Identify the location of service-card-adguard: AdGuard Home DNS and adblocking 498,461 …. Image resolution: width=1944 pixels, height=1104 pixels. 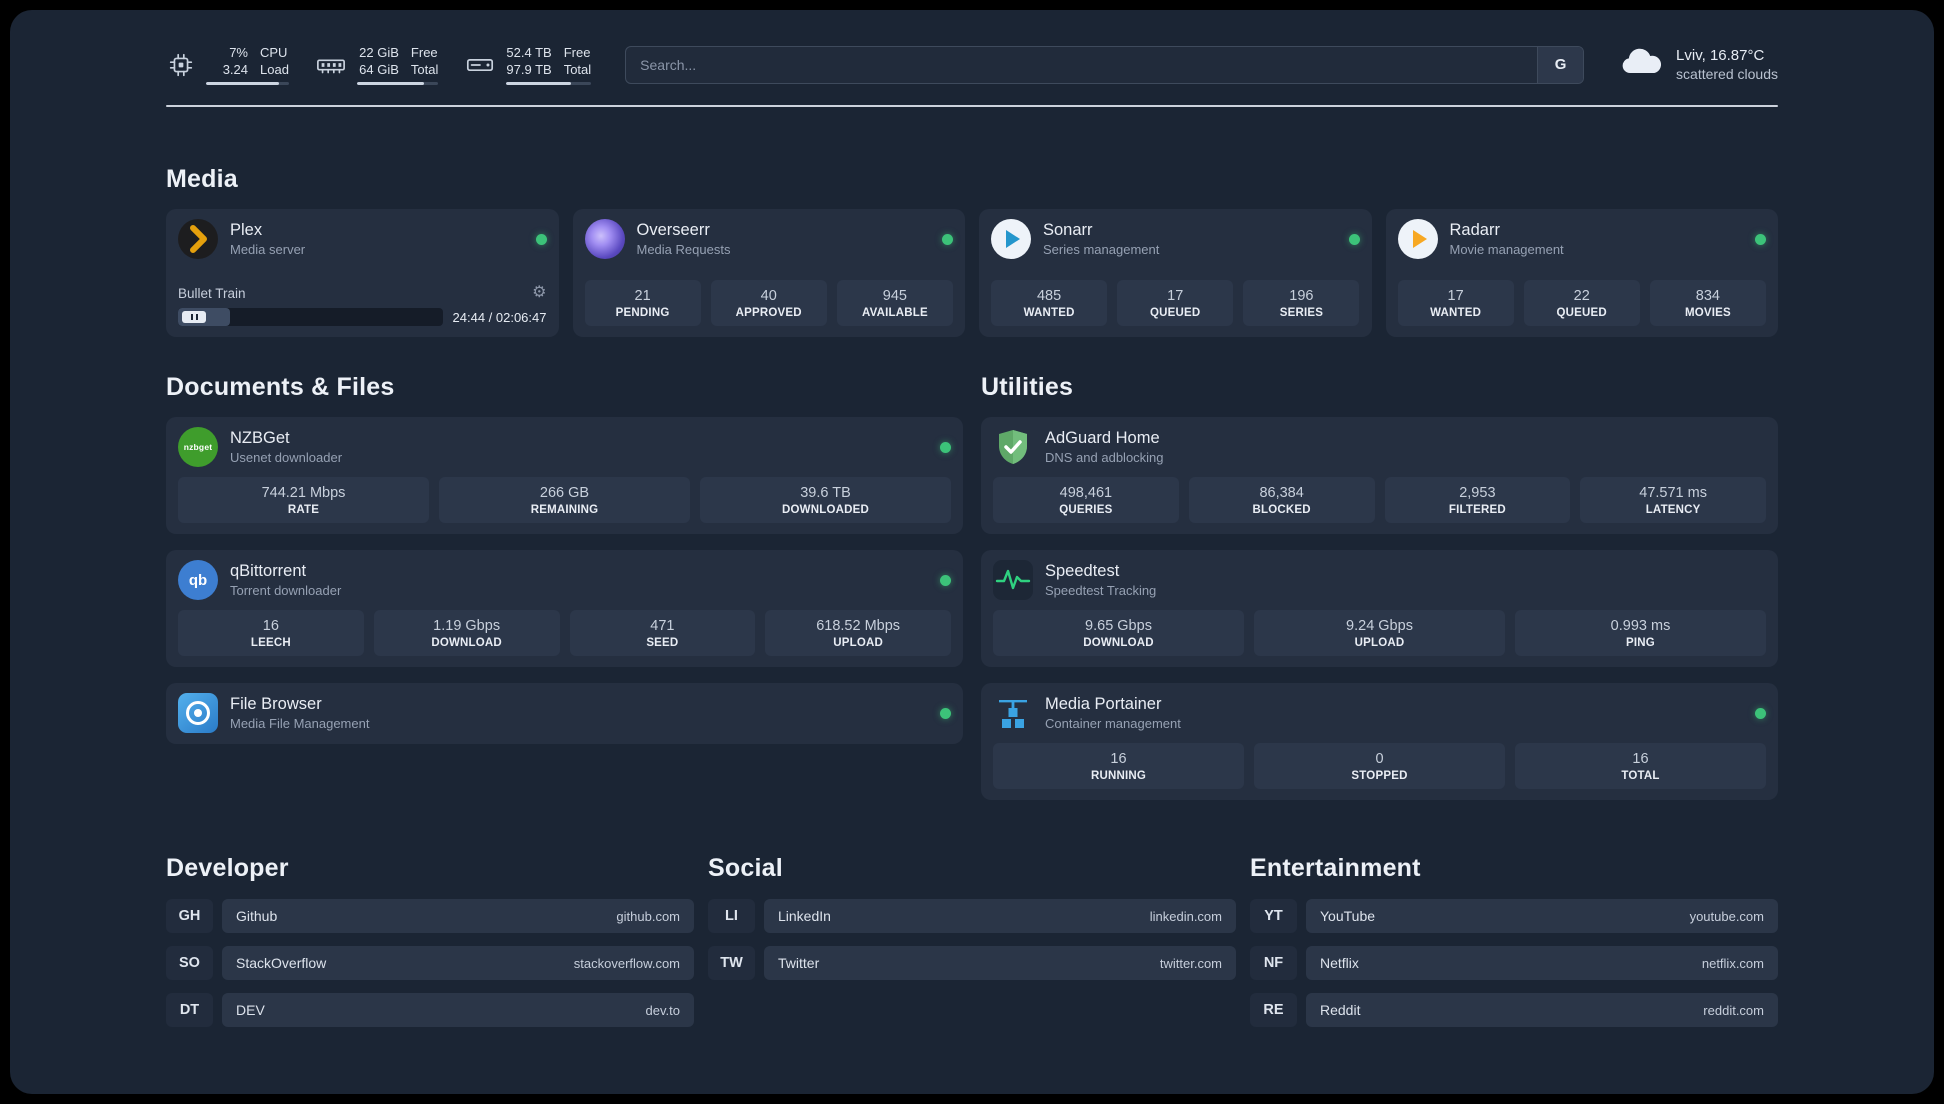
(1379, 475).